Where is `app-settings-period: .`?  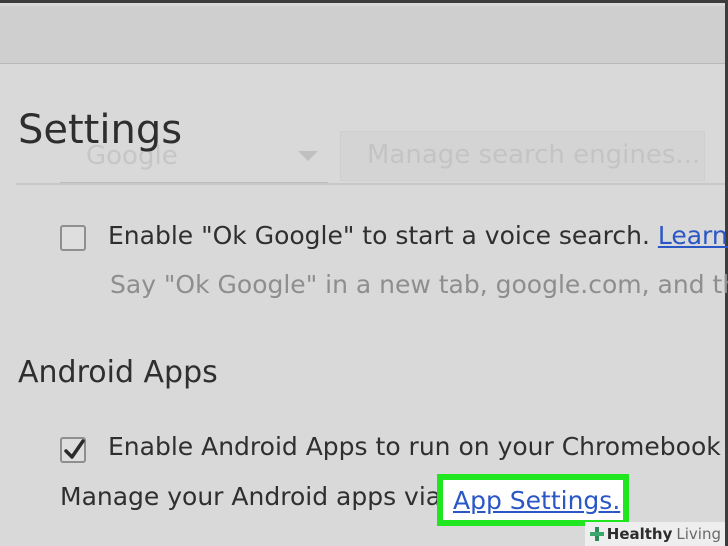
app-settings-period: . is located at coordinates (616, 500).